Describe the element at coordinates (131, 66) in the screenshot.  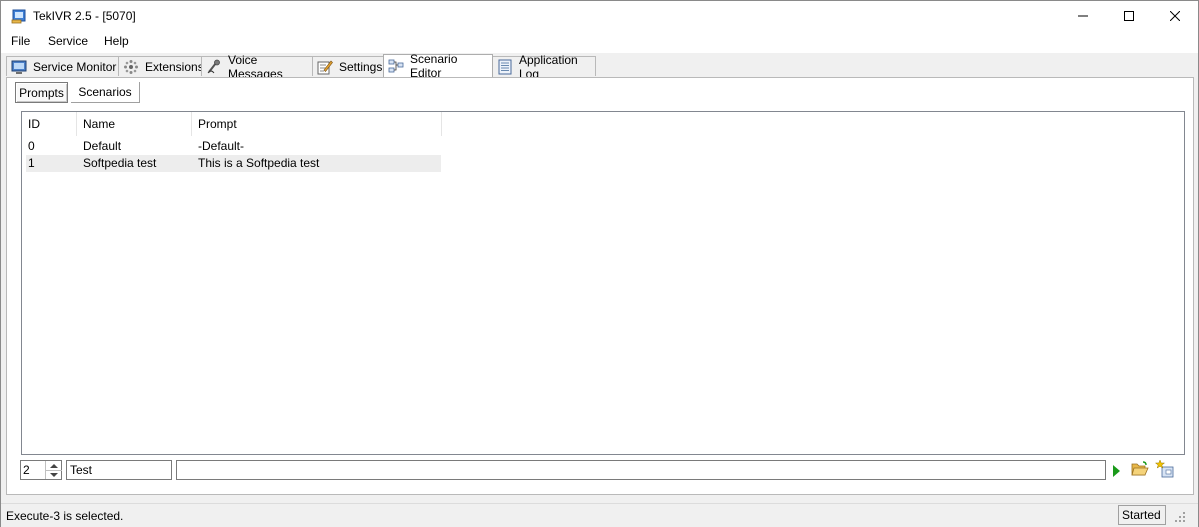
I see `extensions-icon` at that location.